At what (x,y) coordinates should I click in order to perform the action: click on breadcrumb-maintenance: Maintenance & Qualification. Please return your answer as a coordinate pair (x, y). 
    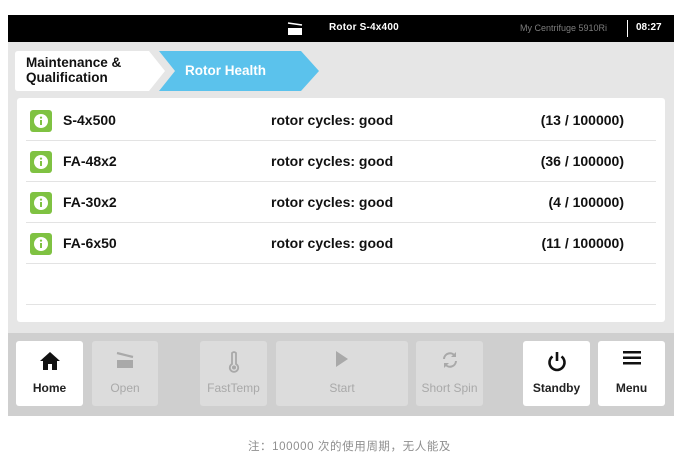
    Looking at the image, I should click on (90, 71).